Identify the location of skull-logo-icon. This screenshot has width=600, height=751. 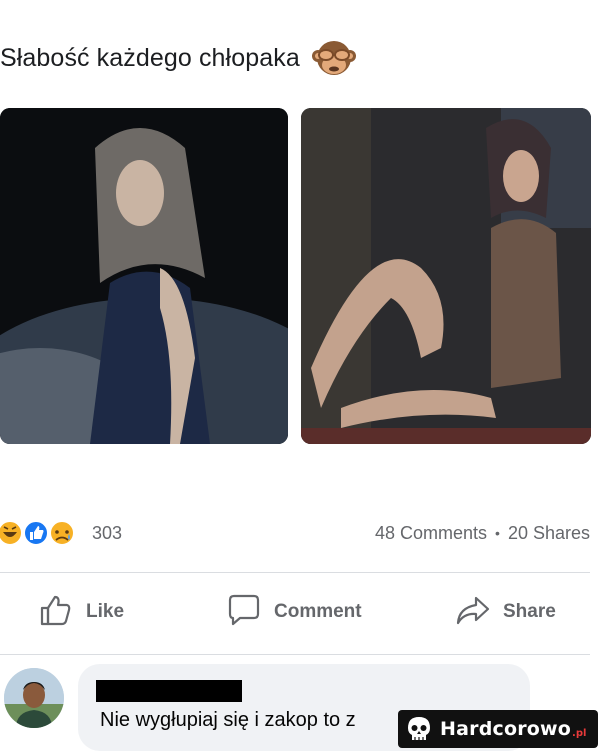
(419, 729).